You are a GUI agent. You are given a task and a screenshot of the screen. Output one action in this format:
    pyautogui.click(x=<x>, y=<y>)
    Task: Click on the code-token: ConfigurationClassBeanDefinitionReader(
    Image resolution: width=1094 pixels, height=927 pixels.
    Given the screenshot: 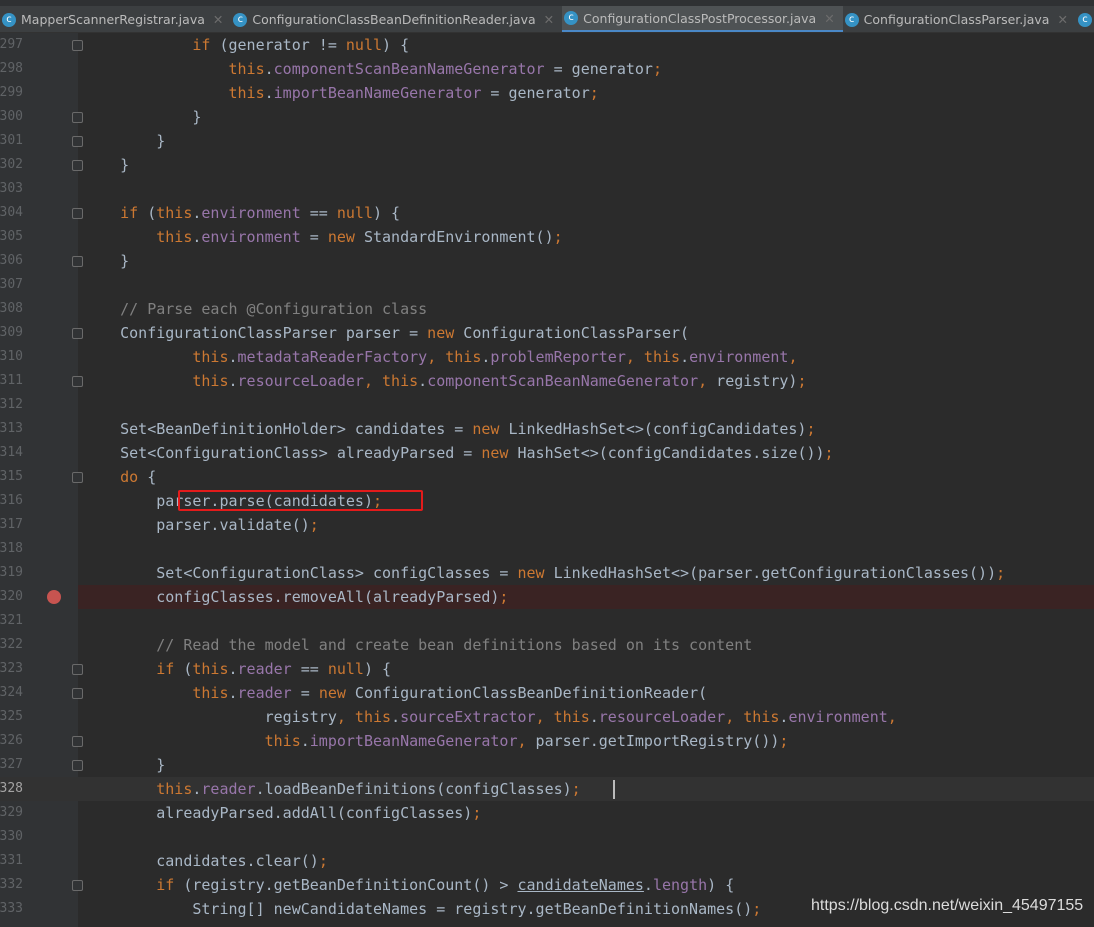 What is the action you would take?
    pyautogui.click(x=526, y=693)
    